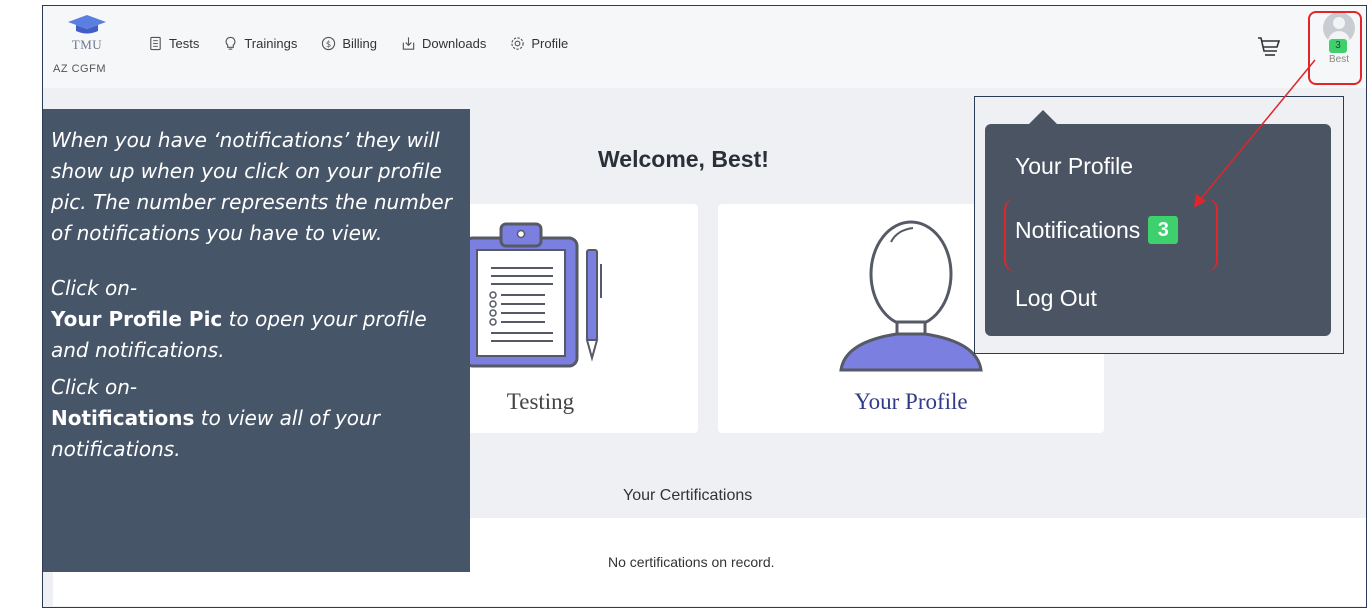 The image size is (1369, 611). Describe the element at coordinates (1056, 298) in the screenshot. I see `menu-item-log-out: Log Out` at that location.